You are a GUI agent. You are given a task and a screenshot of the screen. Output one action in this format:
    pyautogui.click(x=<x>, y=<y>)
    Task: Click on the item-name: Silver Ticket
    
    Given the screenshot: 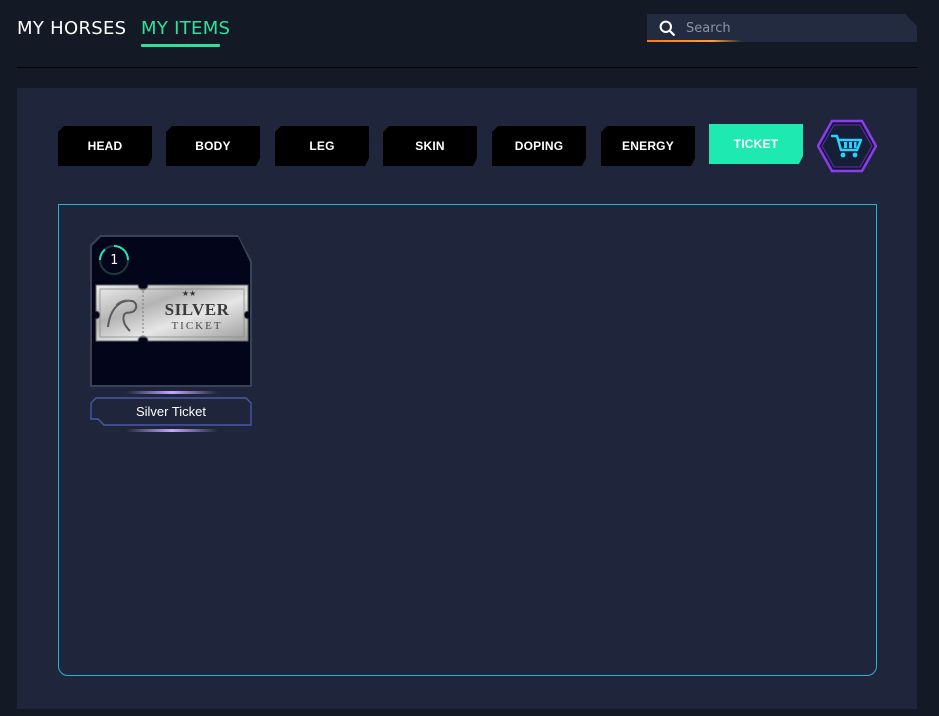 What is the action you would take?
    pyautogui.click(x=171, y=411)
    